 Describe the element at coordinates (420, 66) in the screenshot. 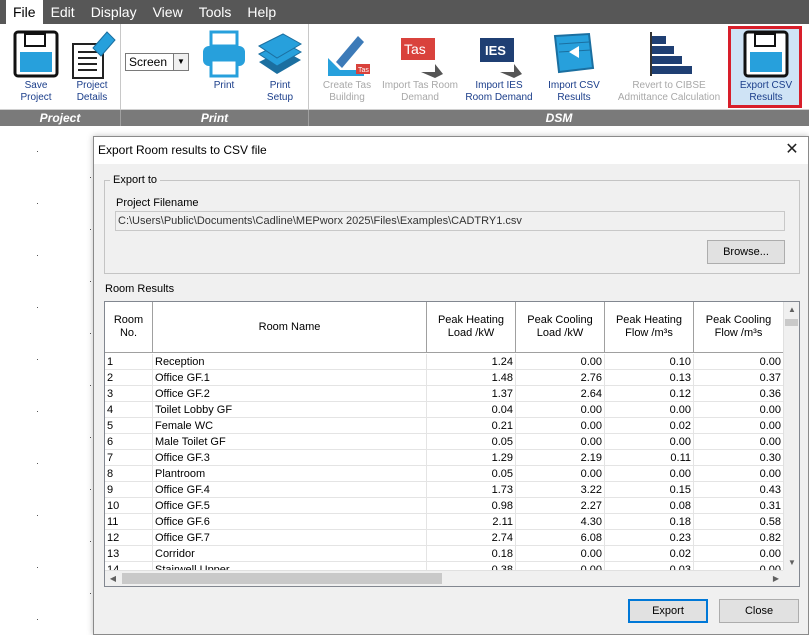

I see `import-tas-button: Tas Import Tas Room Demand` at that location.